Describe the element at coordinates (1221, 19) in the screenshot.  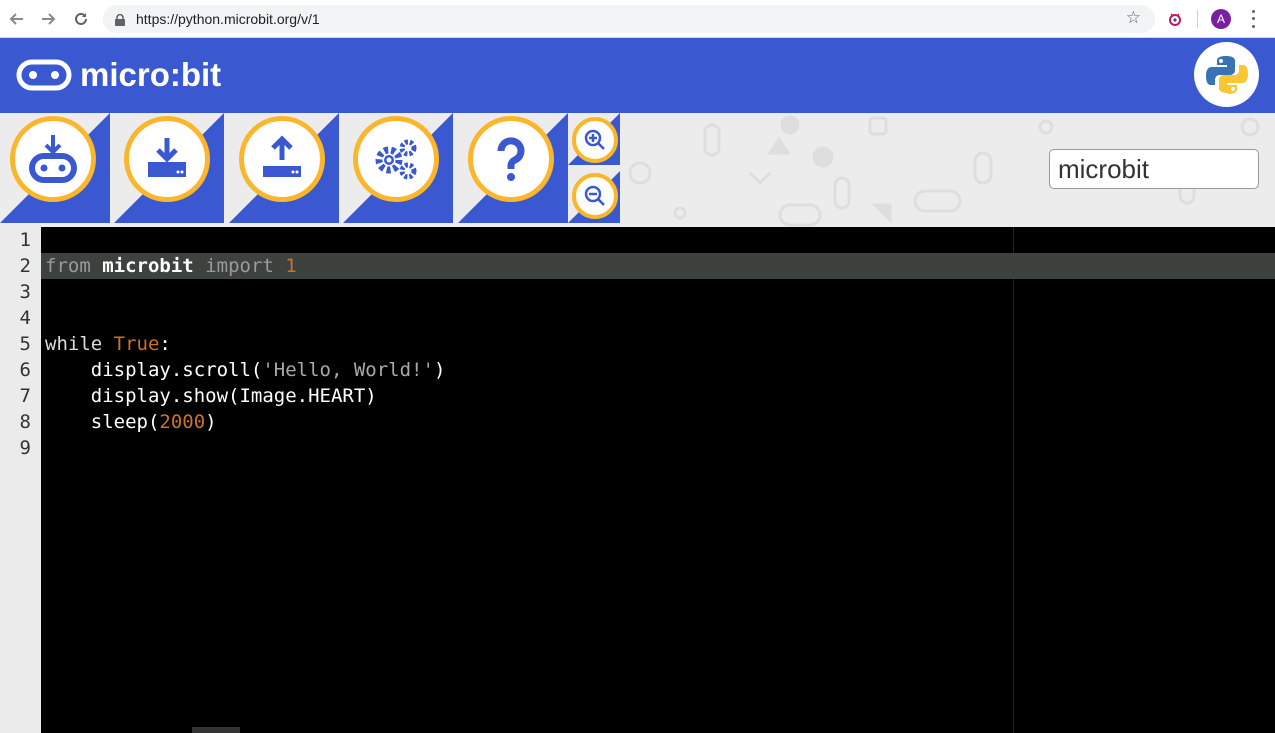
I see `profile-avatar: A` at that location.